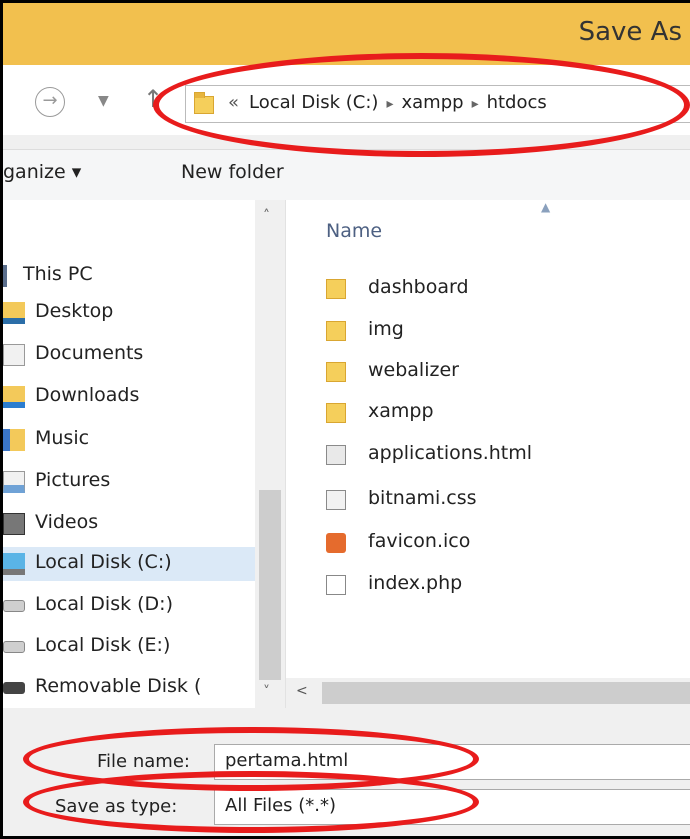  Describe the element at coordinates (116, 806) in the screenshot. I see `save-as-type-label: Save as type:` at that location.